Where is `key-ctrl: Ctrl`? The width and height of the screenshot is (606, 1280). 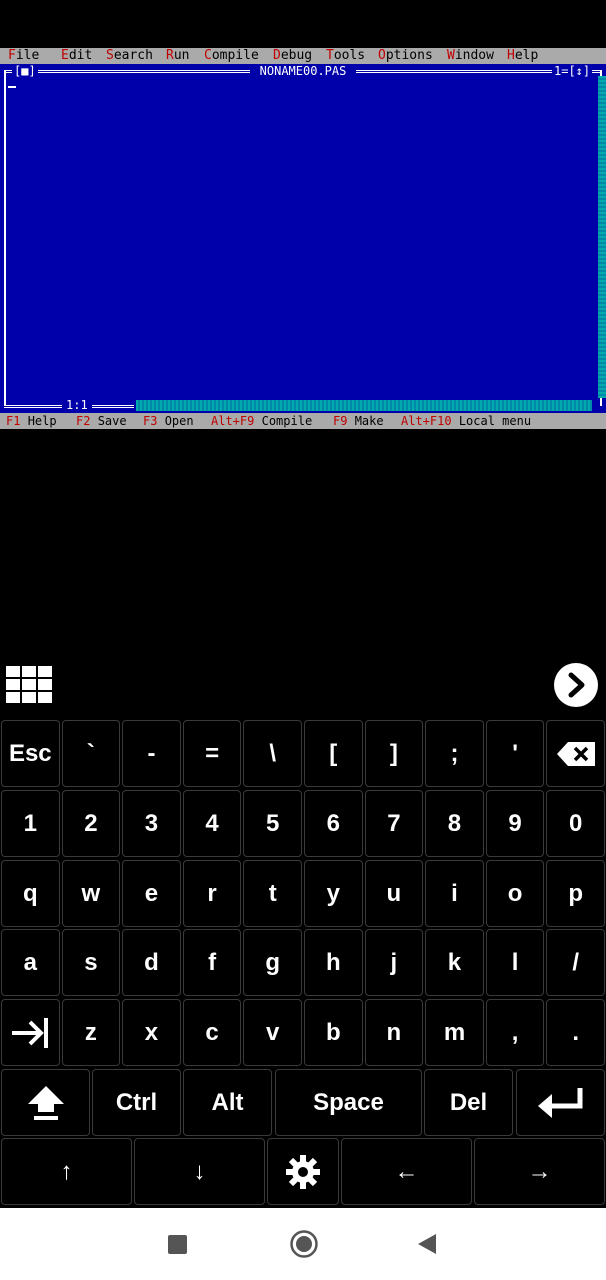 key-ctrl: Ctrl is located at coordinates (136, 1102).